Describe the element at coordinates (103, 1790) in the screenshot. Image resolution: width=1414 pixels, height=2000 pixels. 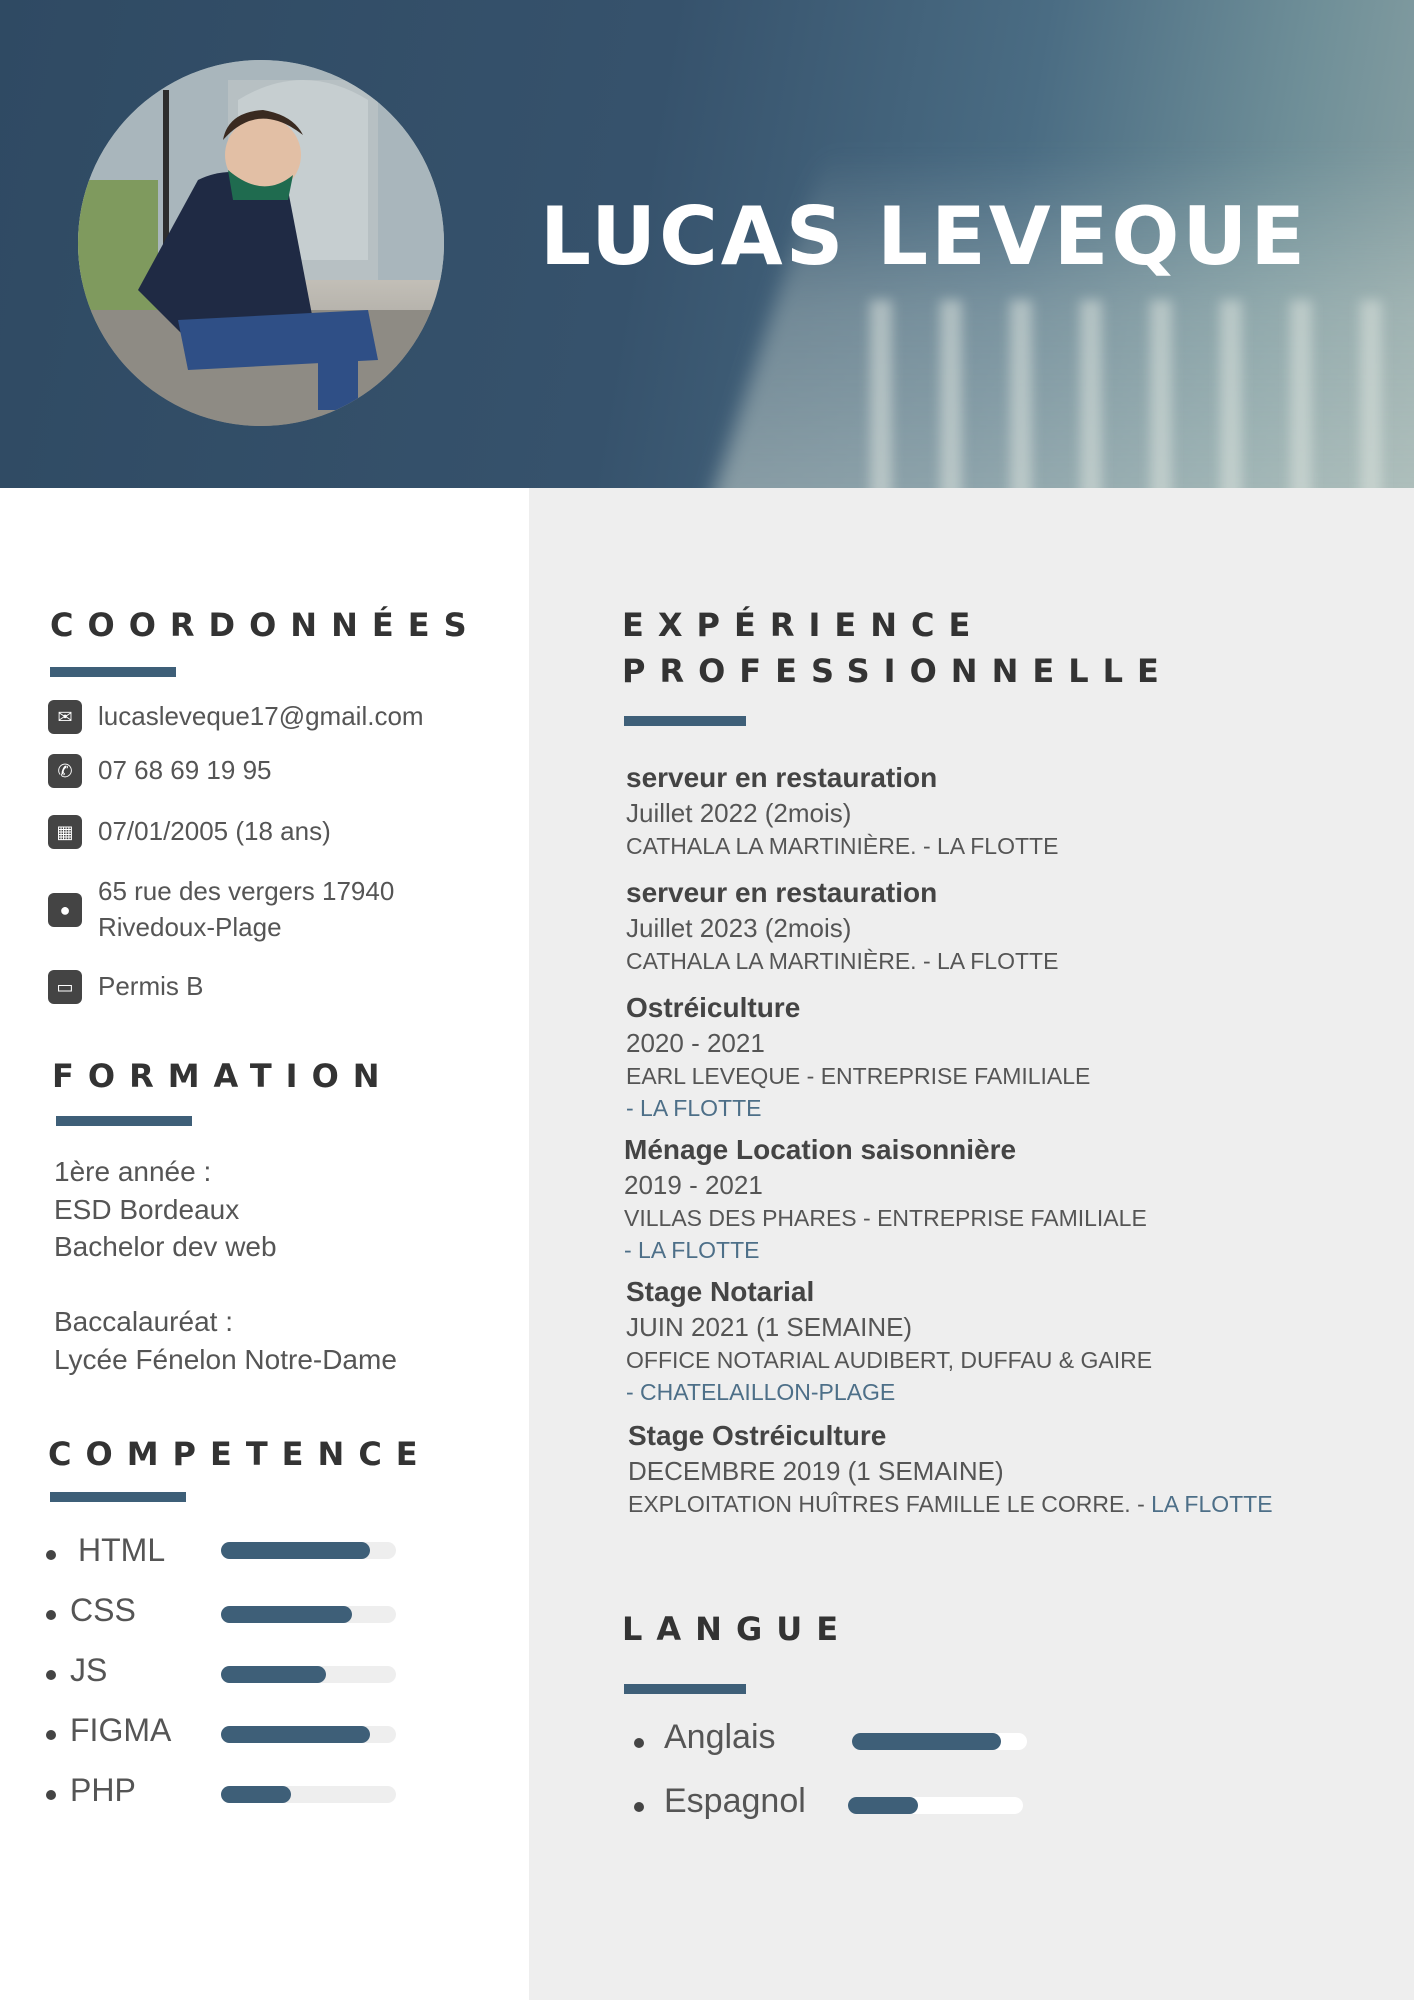
I see `skill-name: PHP` at that location.